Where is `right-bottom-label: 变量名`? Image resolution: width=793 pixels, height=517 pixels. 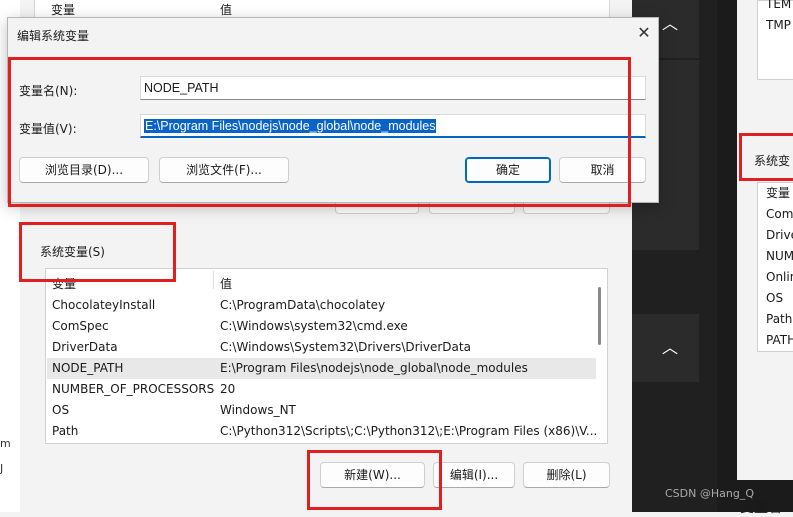
right-bottom-label: 变量名 is located at coordinates (761, 508).